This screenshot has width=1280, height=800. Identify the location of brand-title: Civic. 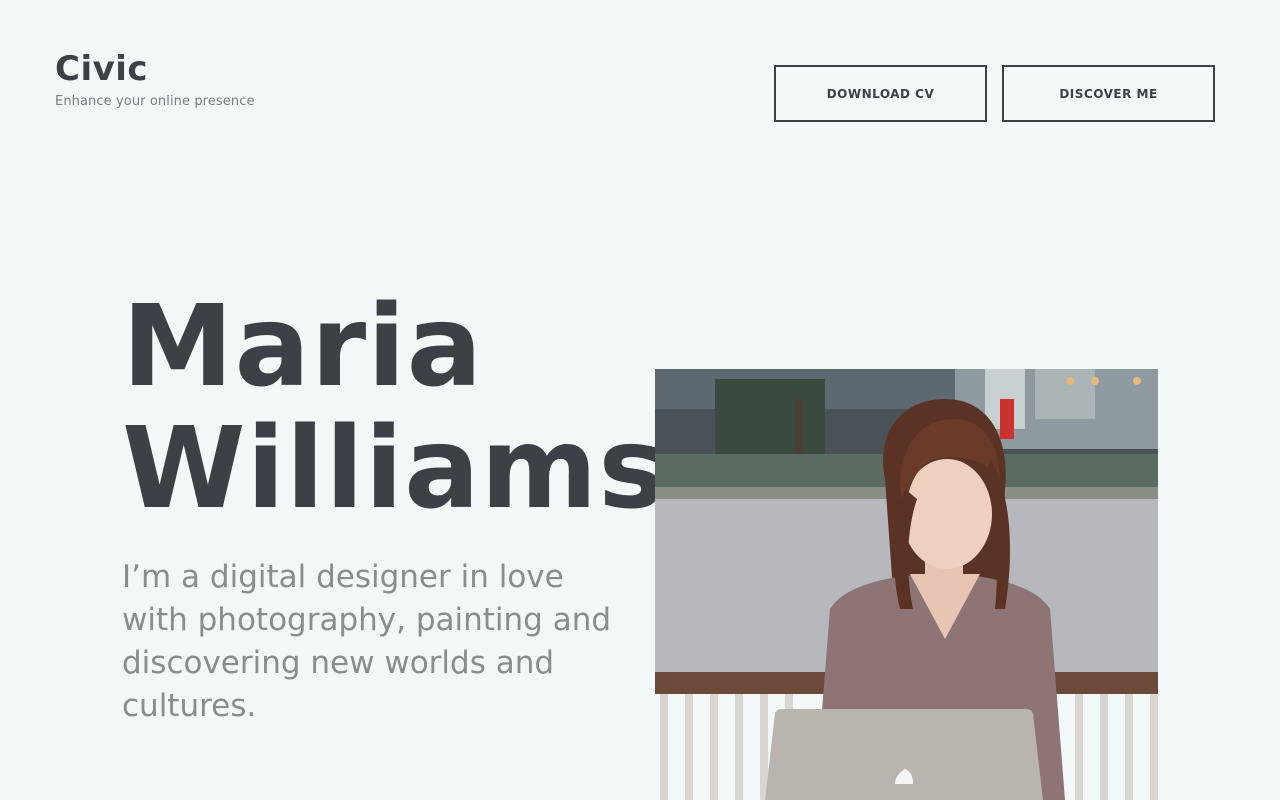
(155, 69).